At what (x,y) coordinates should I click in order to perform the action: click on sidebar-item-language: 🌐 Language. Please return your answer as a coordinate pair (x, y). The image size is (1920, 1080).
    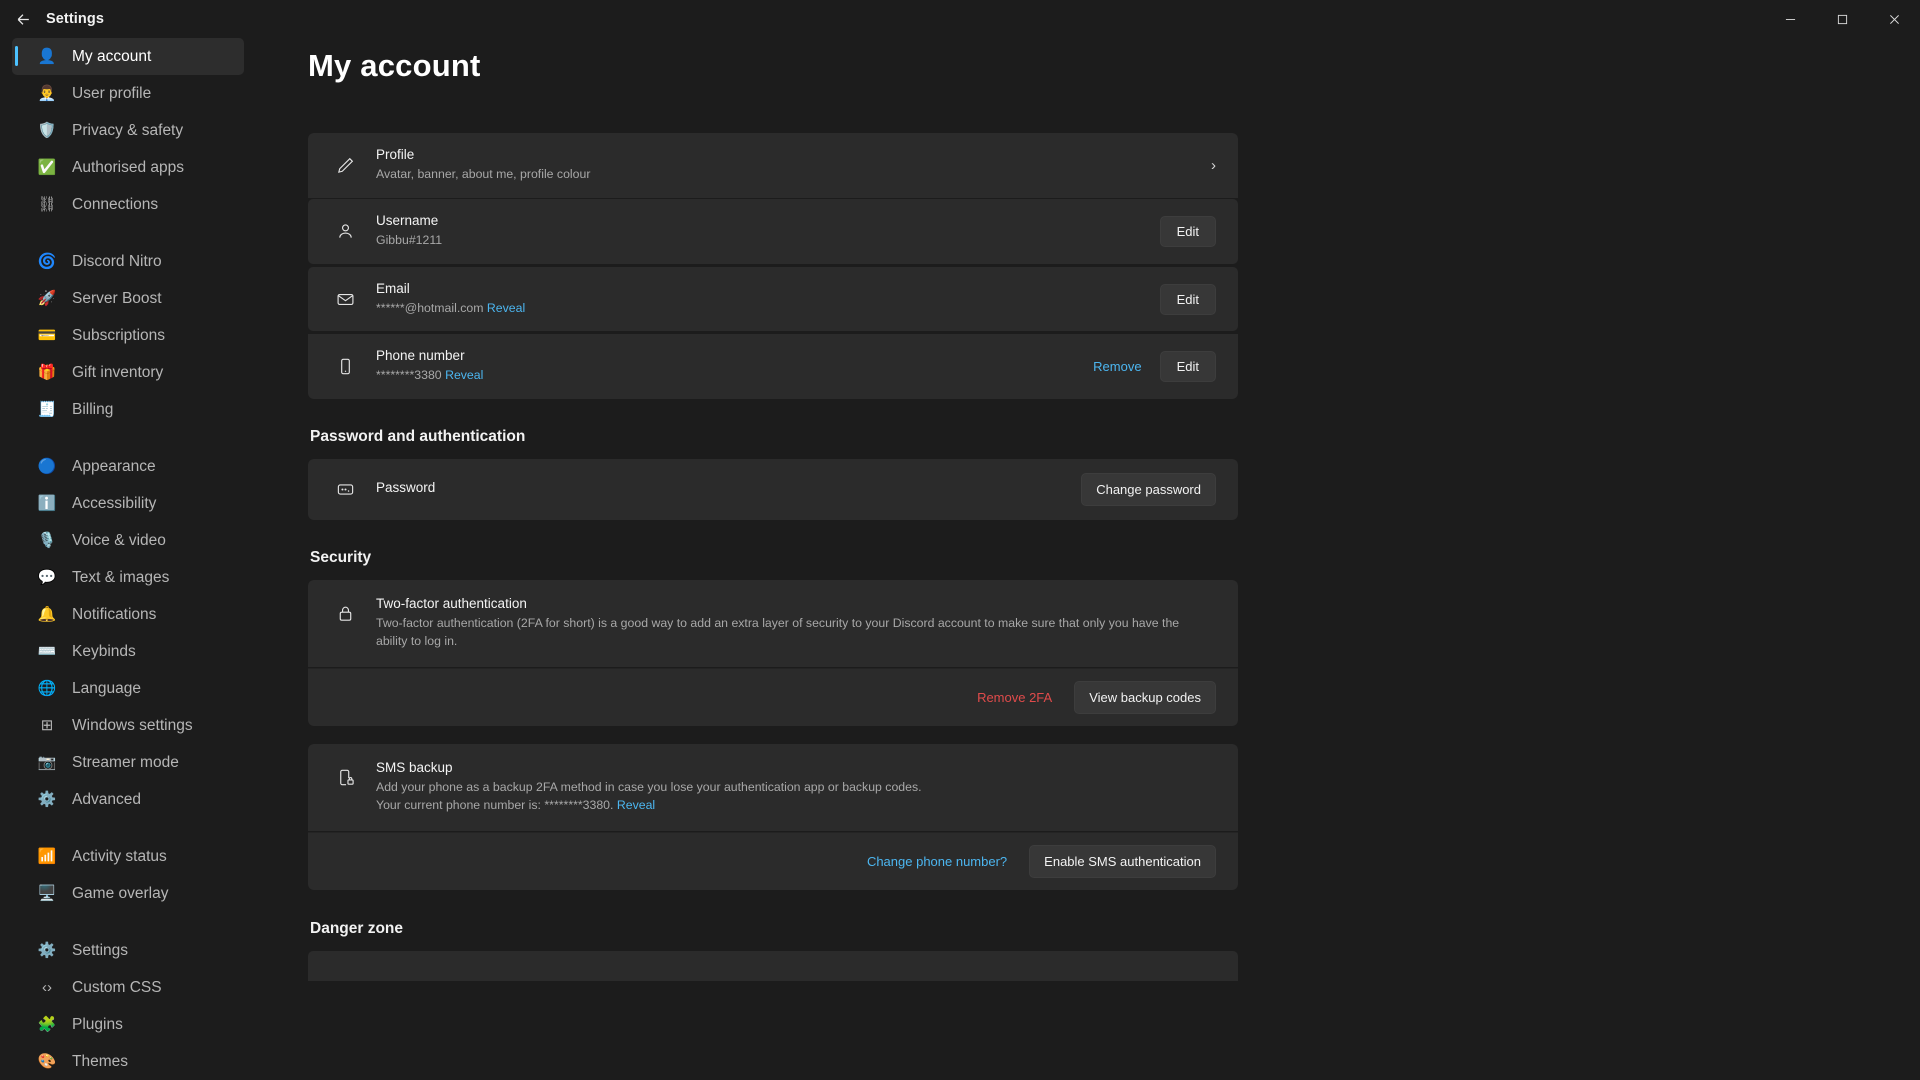
    Looking at the image, I should click on (128, 688).